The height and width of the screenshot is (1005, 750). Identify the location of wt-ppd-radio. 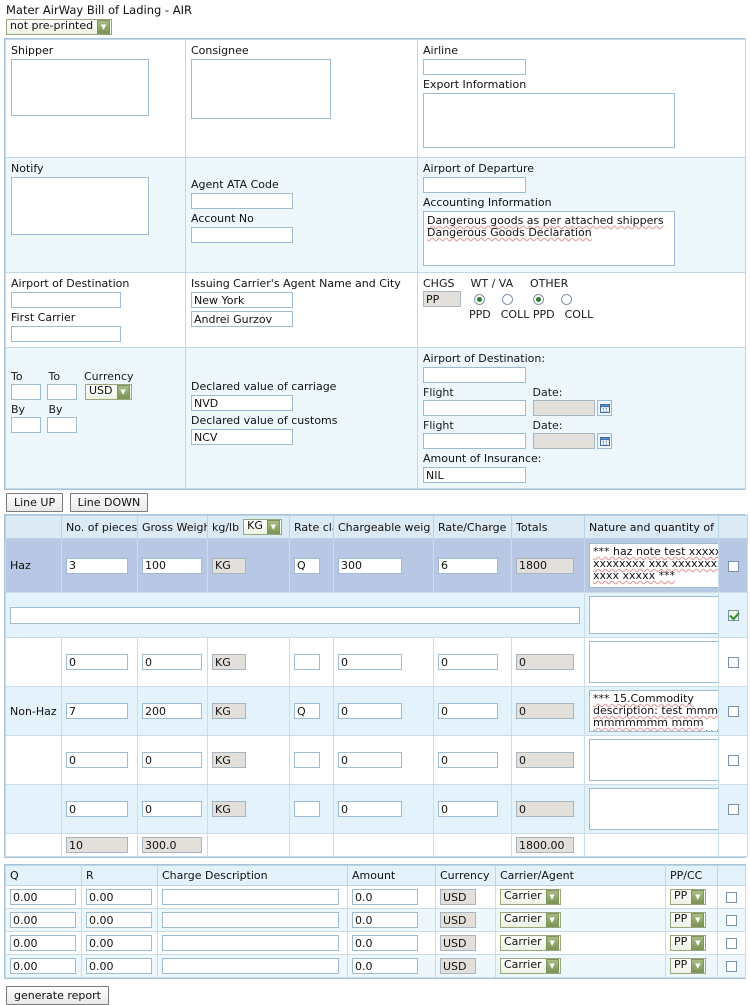
(479, 299).